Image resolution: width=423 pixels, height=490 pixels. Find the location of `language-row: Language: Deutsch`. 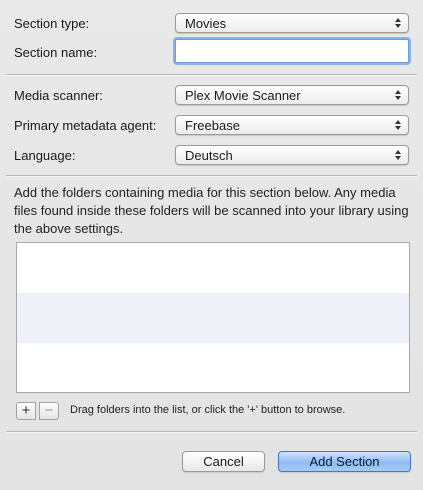

language-row: Language: Deutsch is located at coordinates (211, 156).